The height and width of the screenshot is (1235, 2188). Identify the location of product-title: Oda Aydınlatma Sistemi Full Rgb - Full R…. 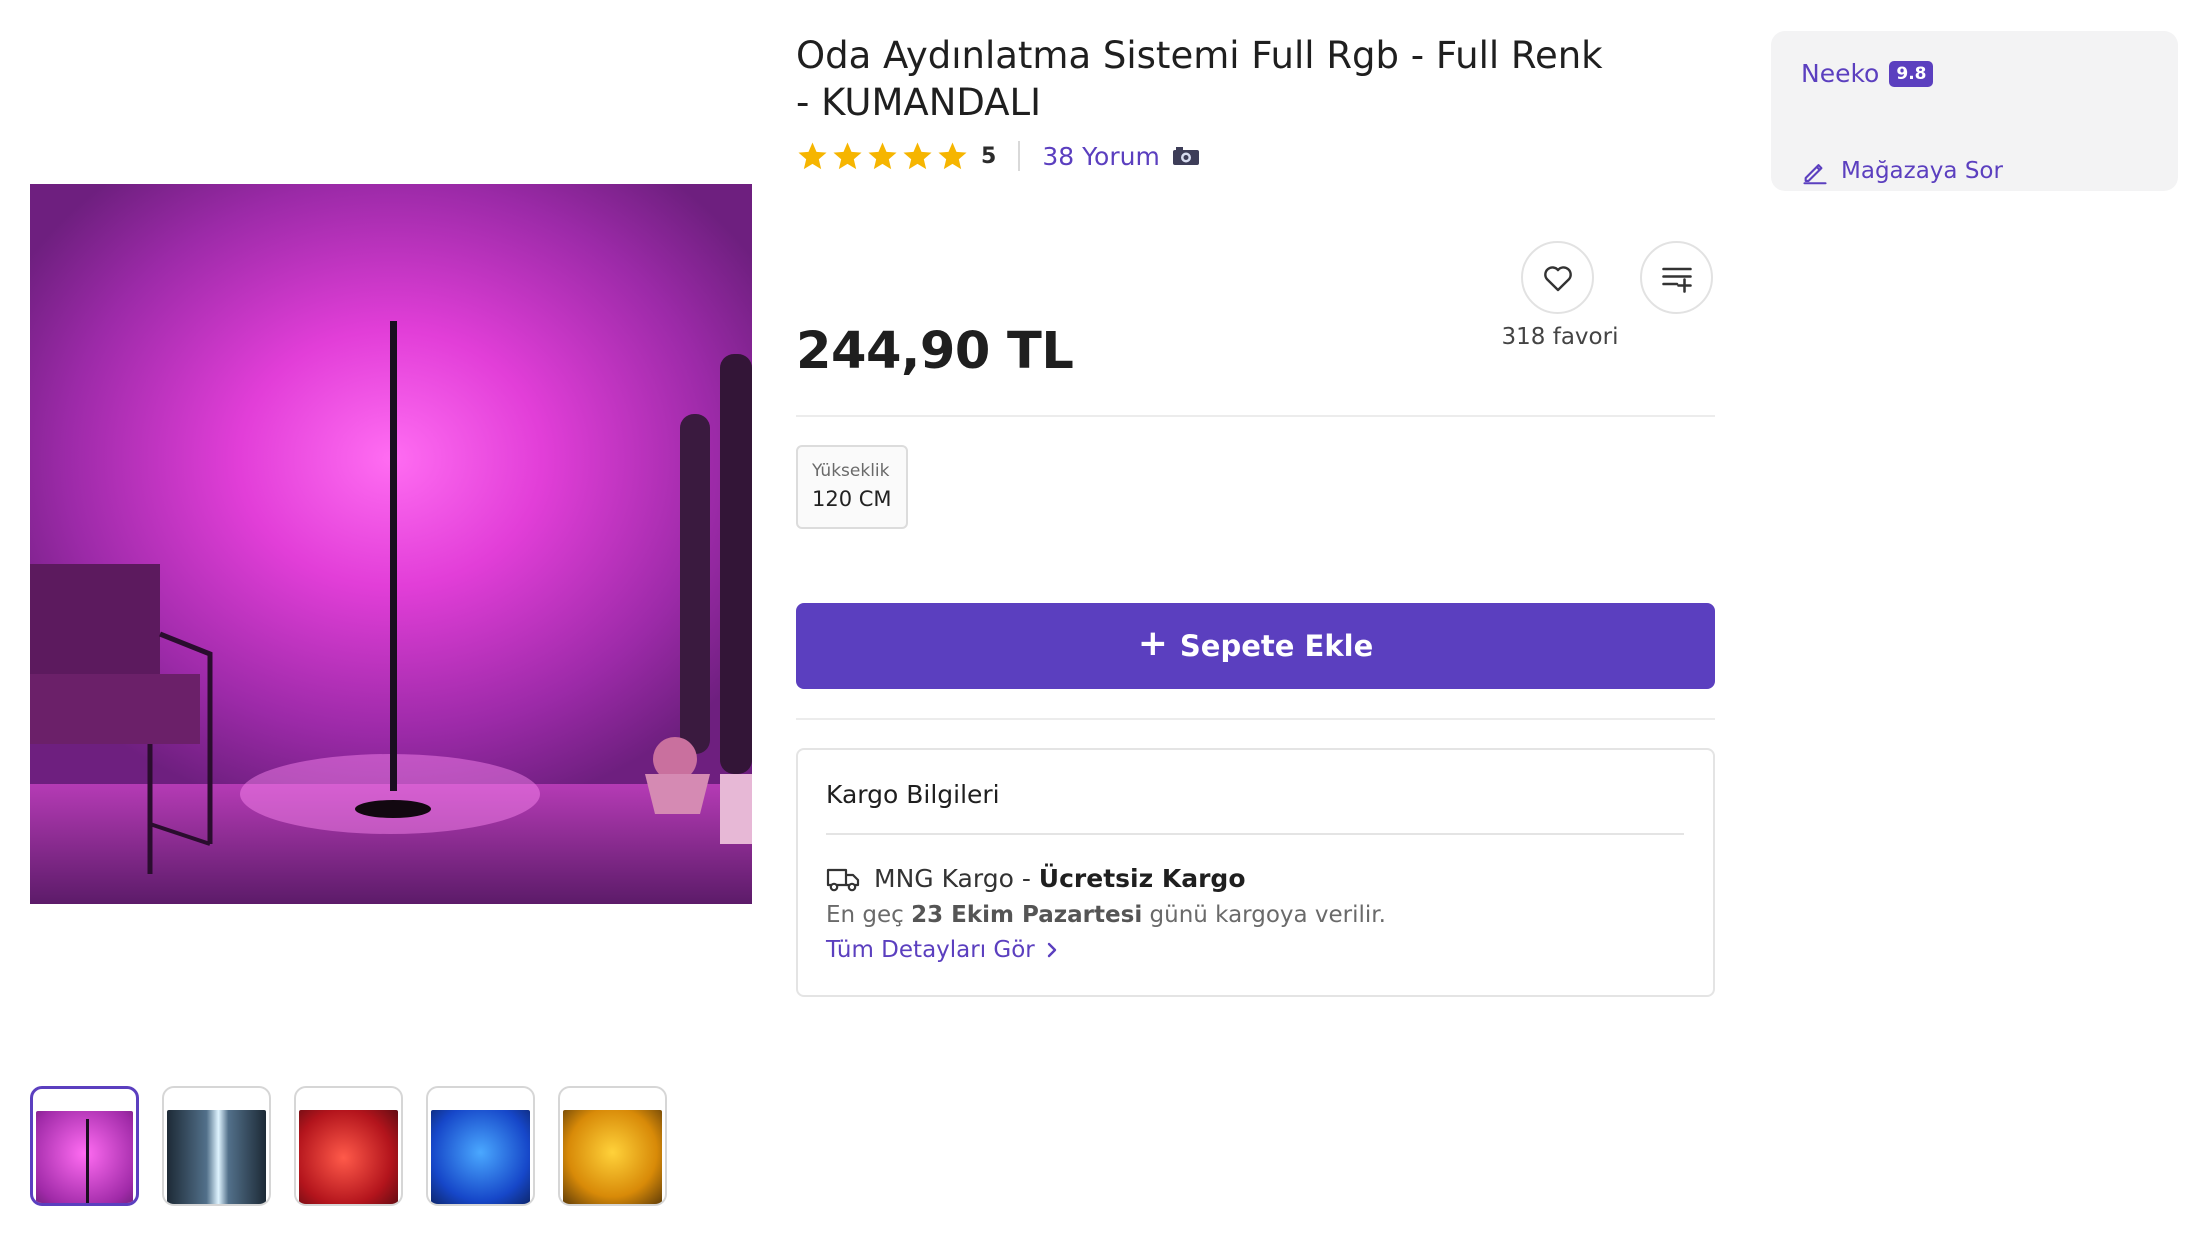
(1199, 79).